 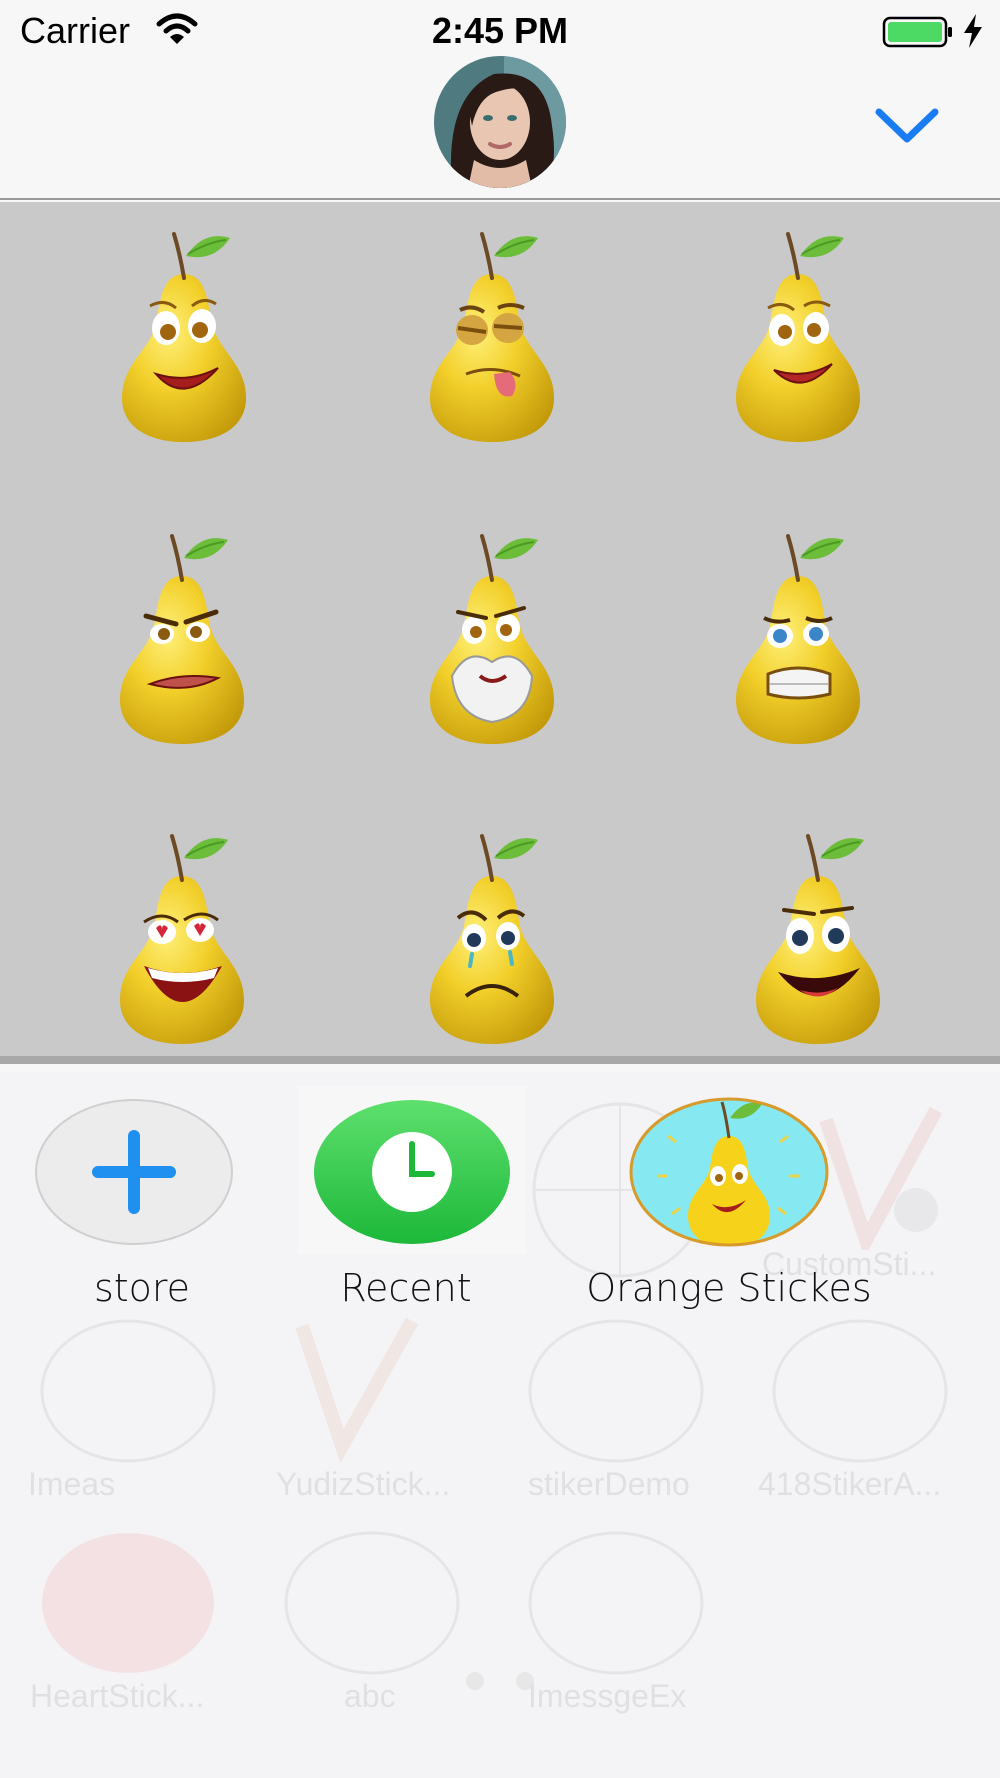 What do you see at coordinates (607, 1696) in the screenshot?
I see `faded-app-label: ImessgeEx` at bounding box center [607, 1696].